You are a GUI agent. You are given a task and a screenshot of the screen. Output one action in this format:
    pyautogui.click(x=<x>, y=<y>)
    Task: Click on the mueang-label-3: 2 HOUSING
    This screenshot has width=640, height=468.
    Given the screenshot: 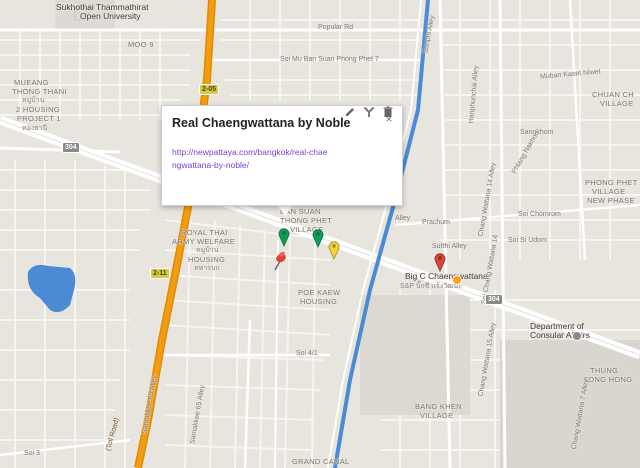 What is the action you would take?
    pyautogui.click(x=38, y=109)
    